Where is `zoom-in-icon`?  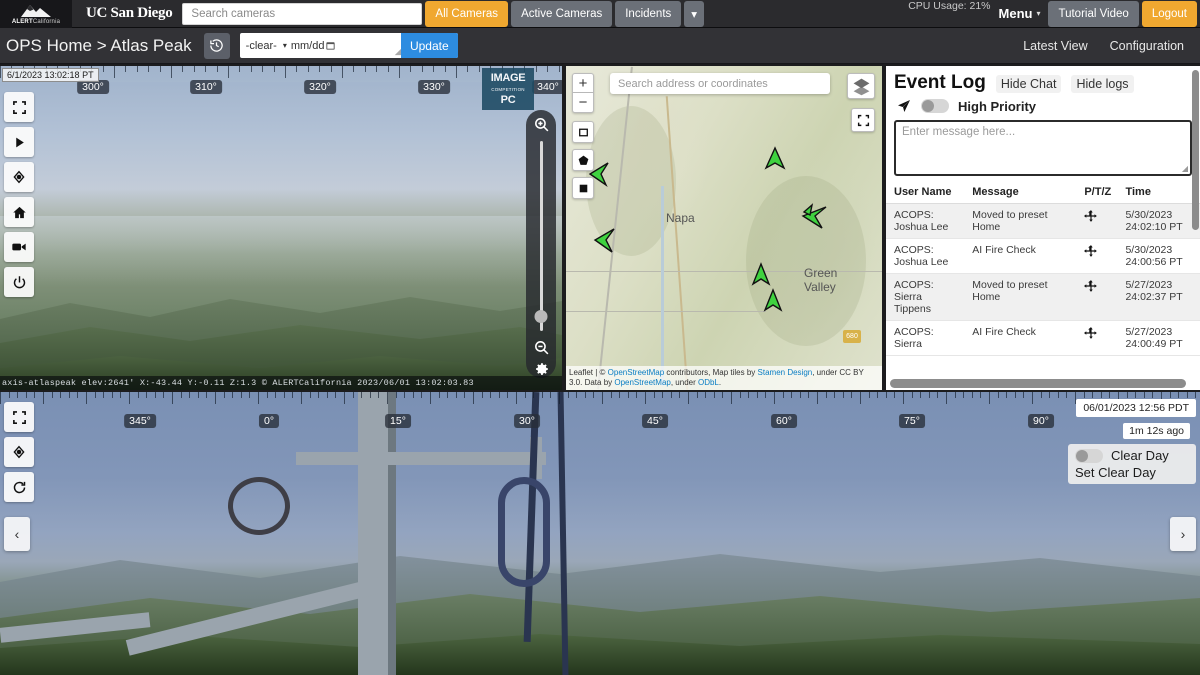
zoom-in-icon is located at coordinates (541, 124).